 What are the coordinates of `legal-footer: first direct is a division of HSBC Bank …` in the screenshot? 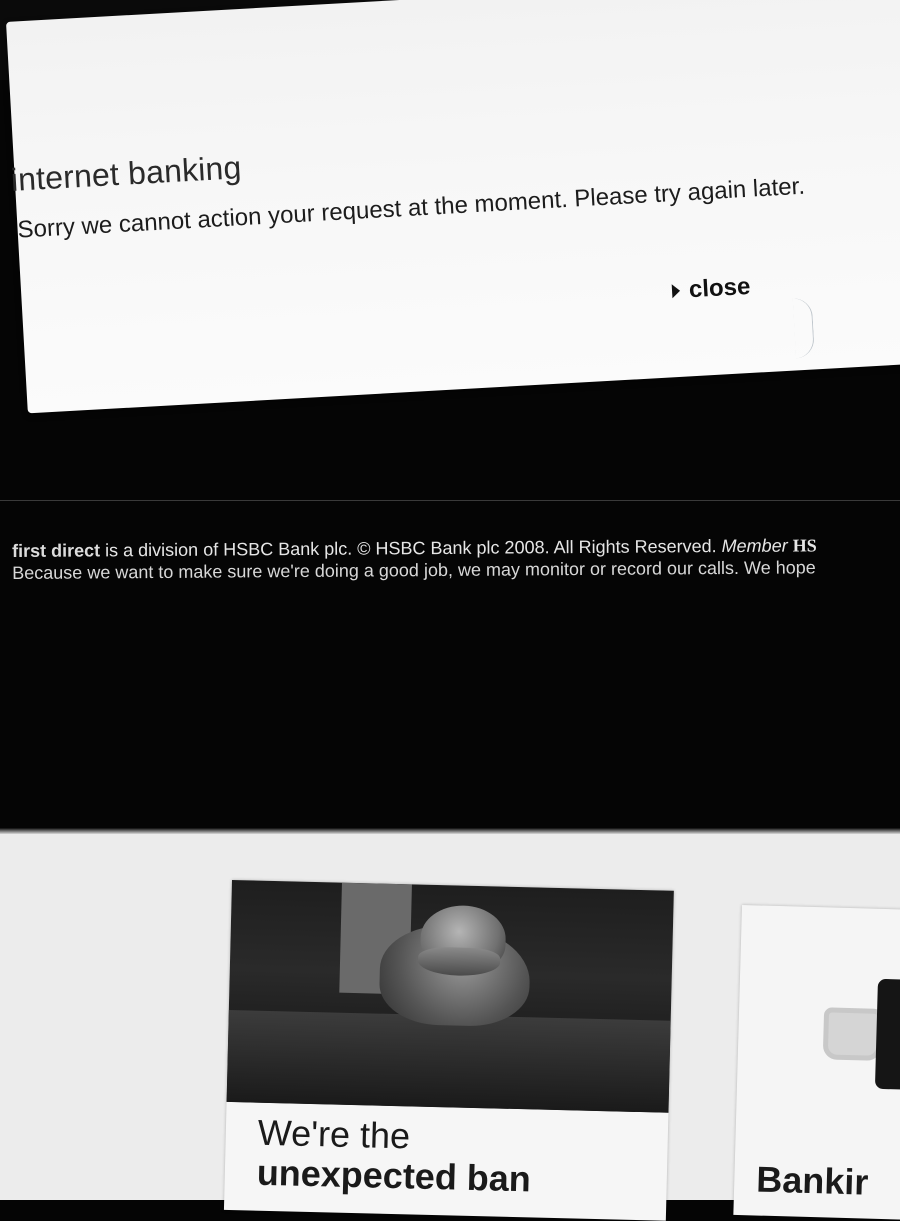 It's located at (456, 558).